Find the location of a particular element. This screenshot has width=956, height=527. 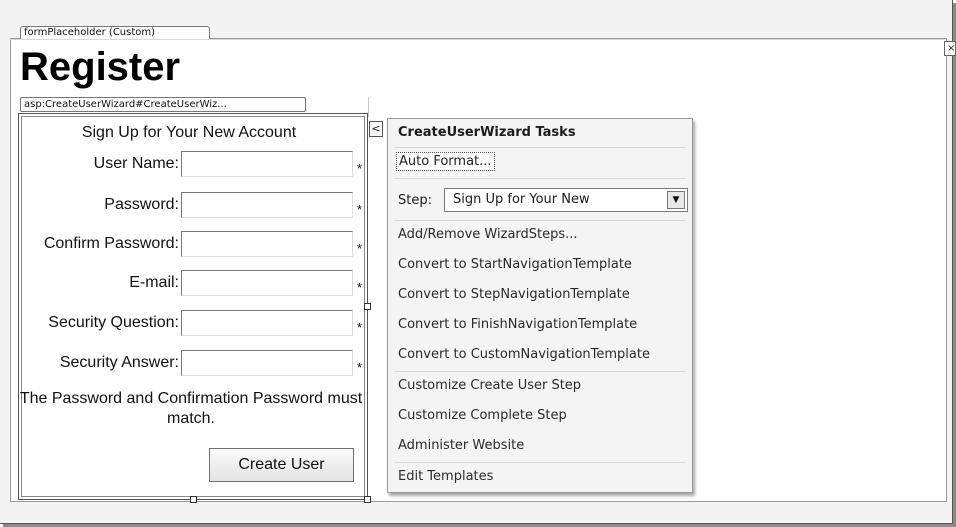

security-answer-row: Security Answer: * is located at coordinates (194, 364).